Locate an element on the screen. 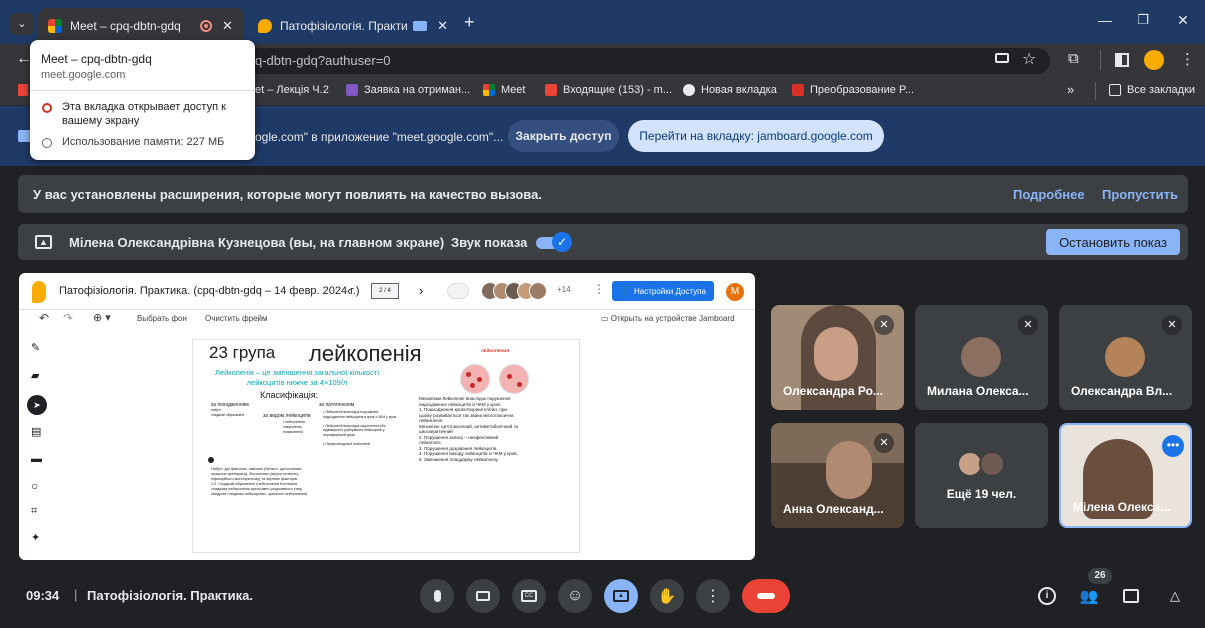 Image resolution: width=1205 pixels, height=628 pixels. select-tool-icon: ➤ is located at coordinates (37, 405).